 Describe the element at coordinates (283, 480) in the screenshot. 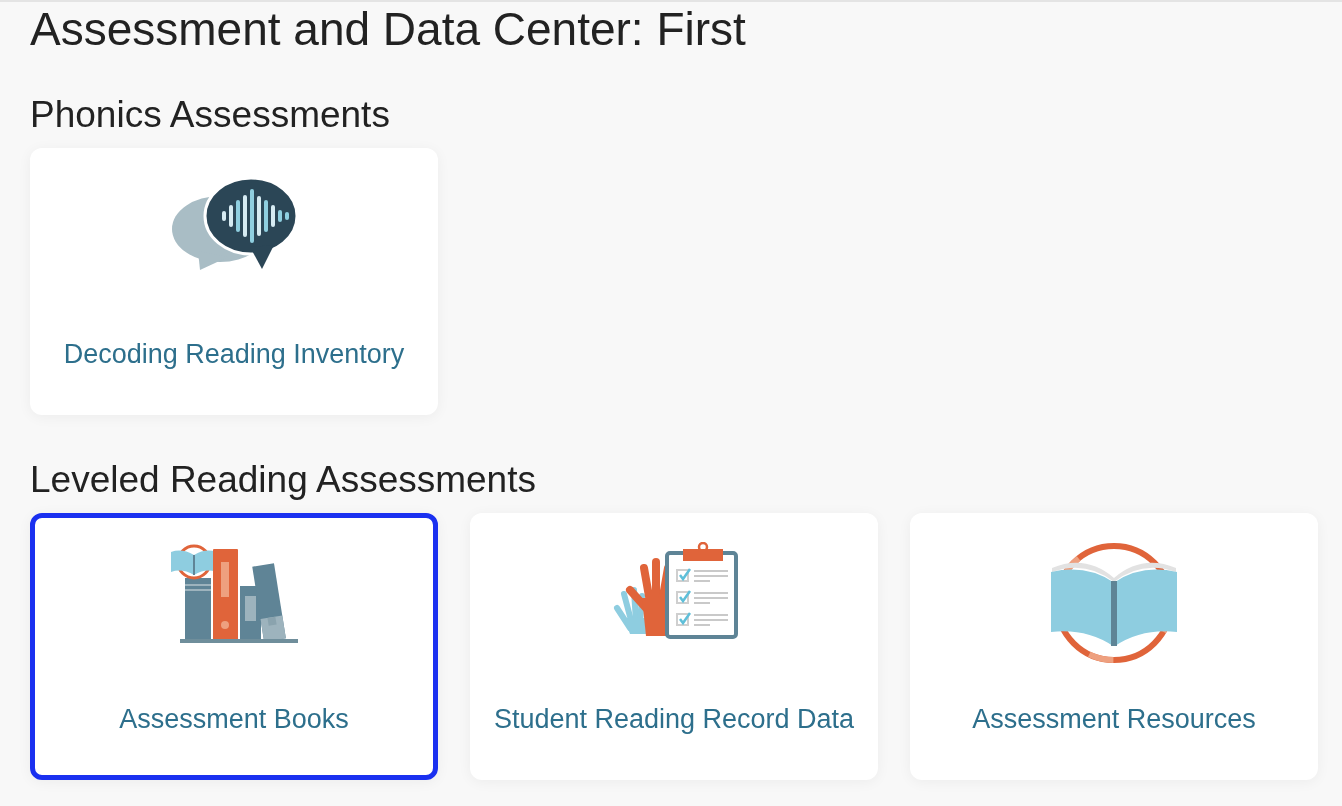

I see `section-heading: Leveled Reading Assessments` at that location.